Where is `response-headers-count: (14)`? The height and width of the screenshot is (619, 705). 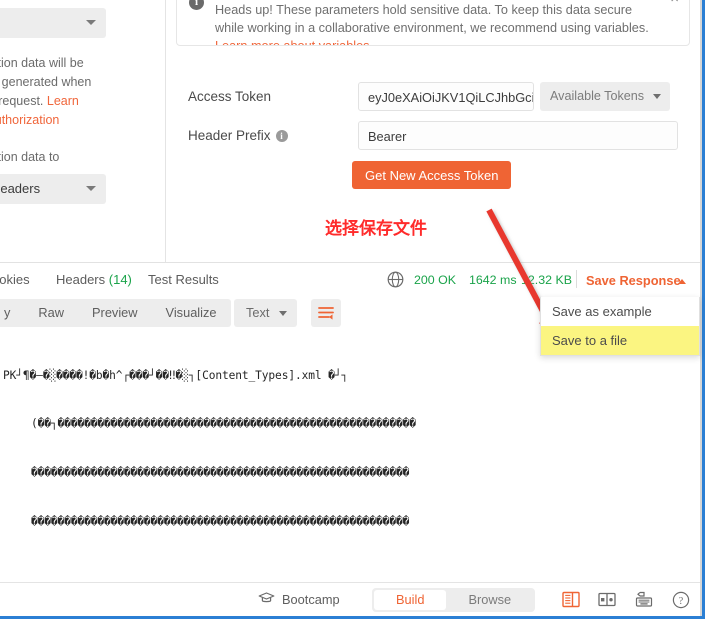
response-headers-count: (14) is located at coordinates (120, 279).